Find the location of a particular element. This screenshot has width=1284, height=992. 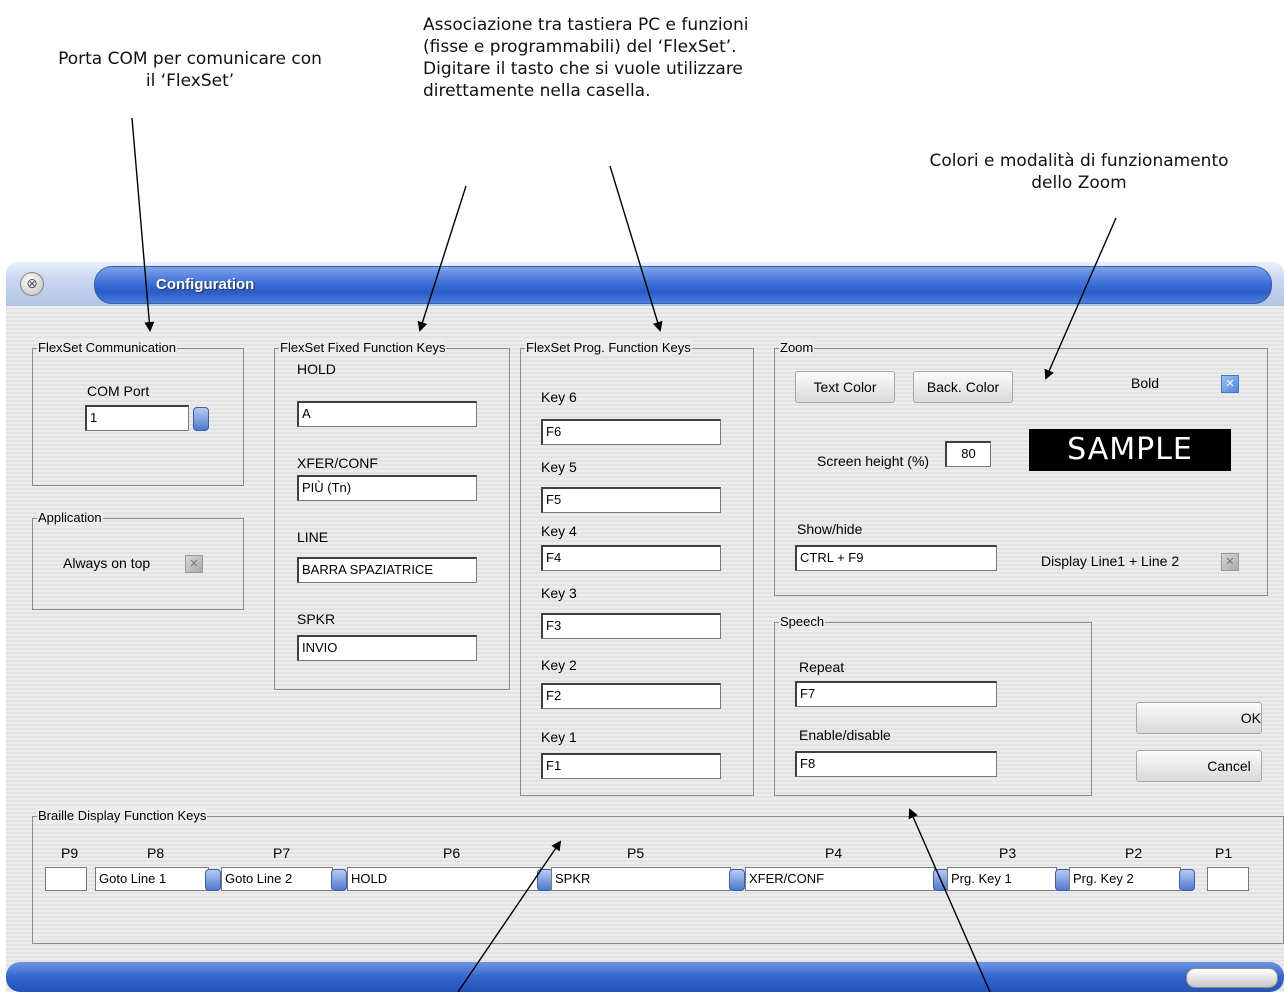

annotation-line: Colori e modalità di funzionamento is located at coordinates (1079, 161).